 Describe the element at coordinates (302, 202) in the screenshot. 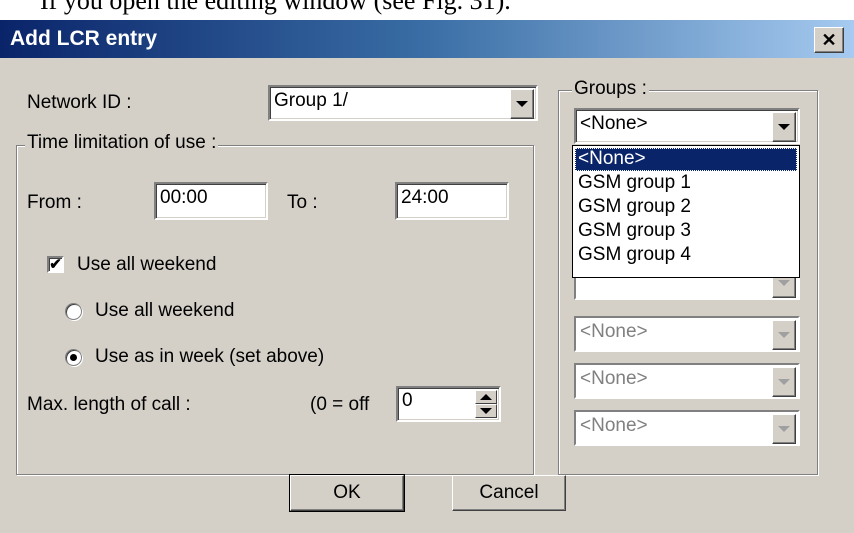

I see `to-label: To :` at that location.